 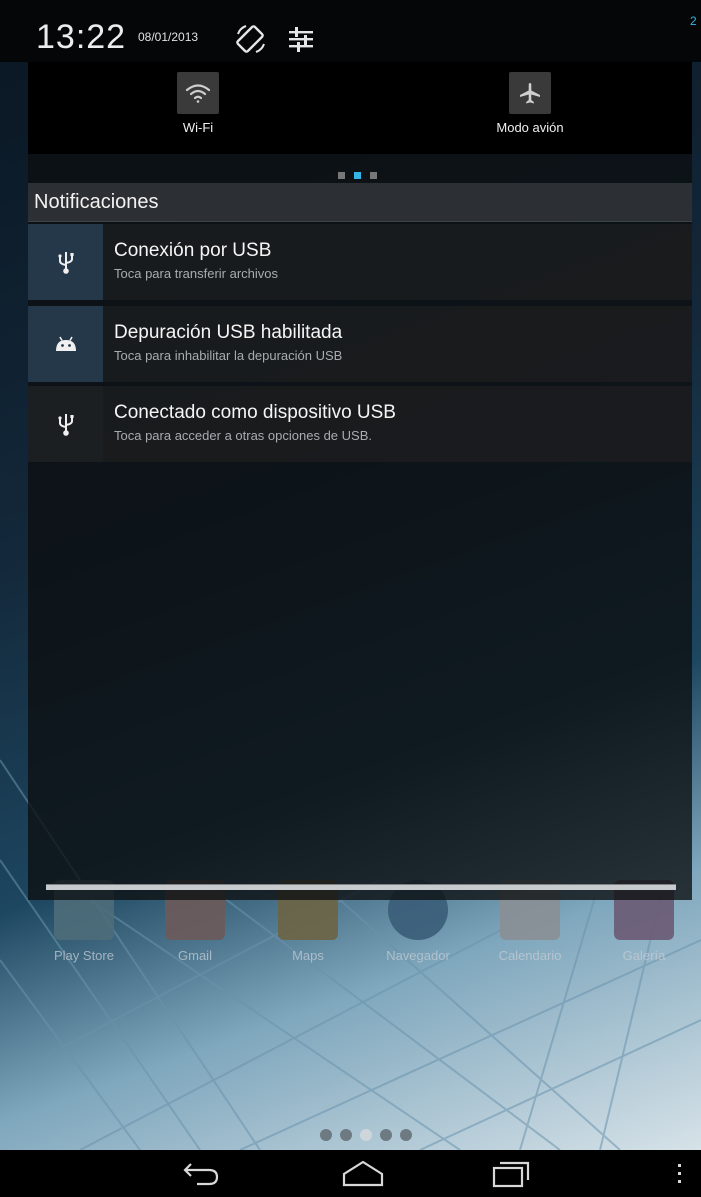 I want to click on back-icon, so click(x=200, y=1174).